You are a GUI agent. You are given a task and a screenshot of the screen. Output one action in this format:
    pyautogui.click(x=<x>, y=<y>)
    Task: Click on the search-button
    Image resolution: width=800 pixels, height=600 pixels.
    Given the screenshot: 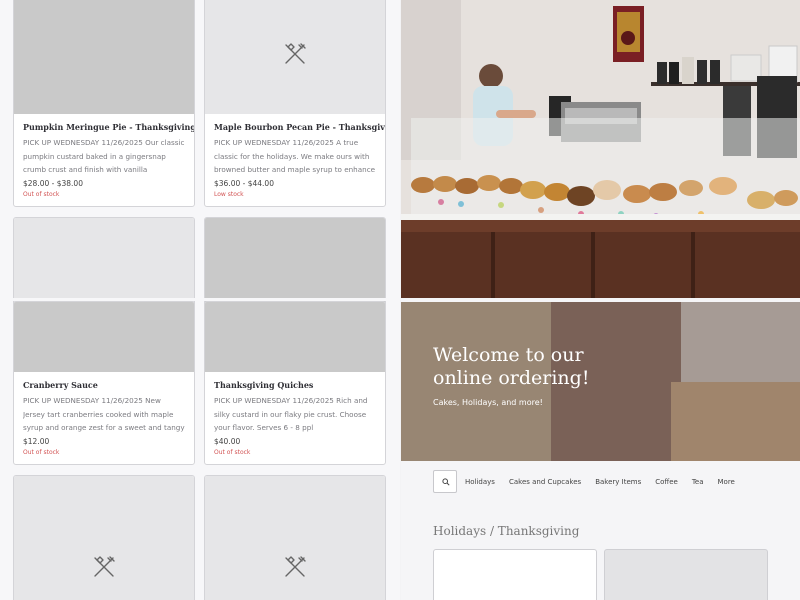 What is the action you would take?
    pyautogui.click(x=445, y=481)
    